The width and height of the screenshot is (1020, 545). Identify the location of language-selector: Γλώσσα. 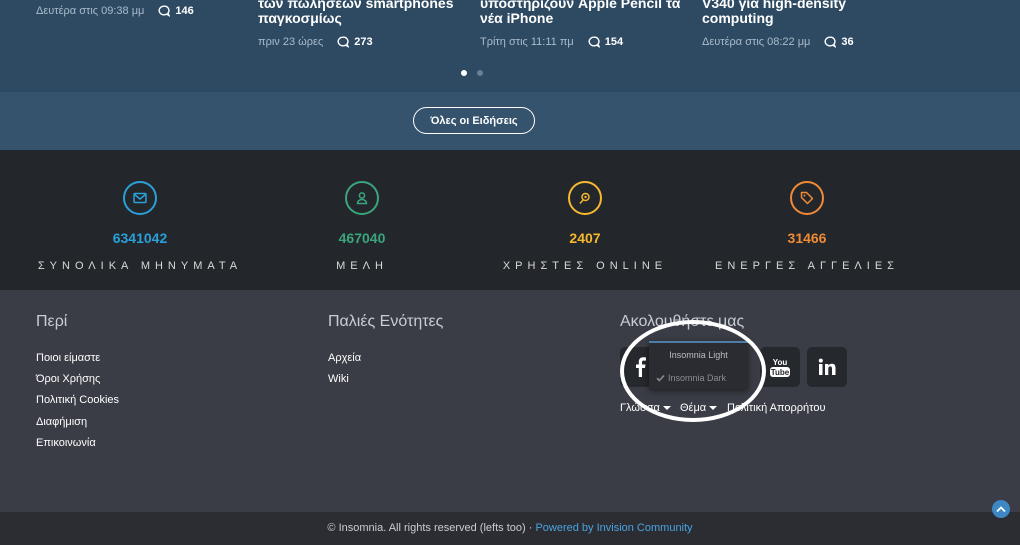
(645, 408).